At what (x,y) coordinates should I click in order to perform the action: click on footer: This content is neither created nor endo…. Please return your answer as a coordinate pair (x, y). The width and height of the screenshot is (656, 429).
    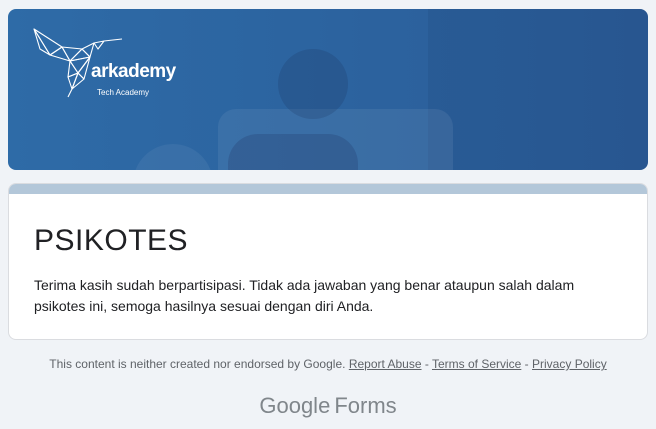
    Looking at the image, I should click on (328, 364).